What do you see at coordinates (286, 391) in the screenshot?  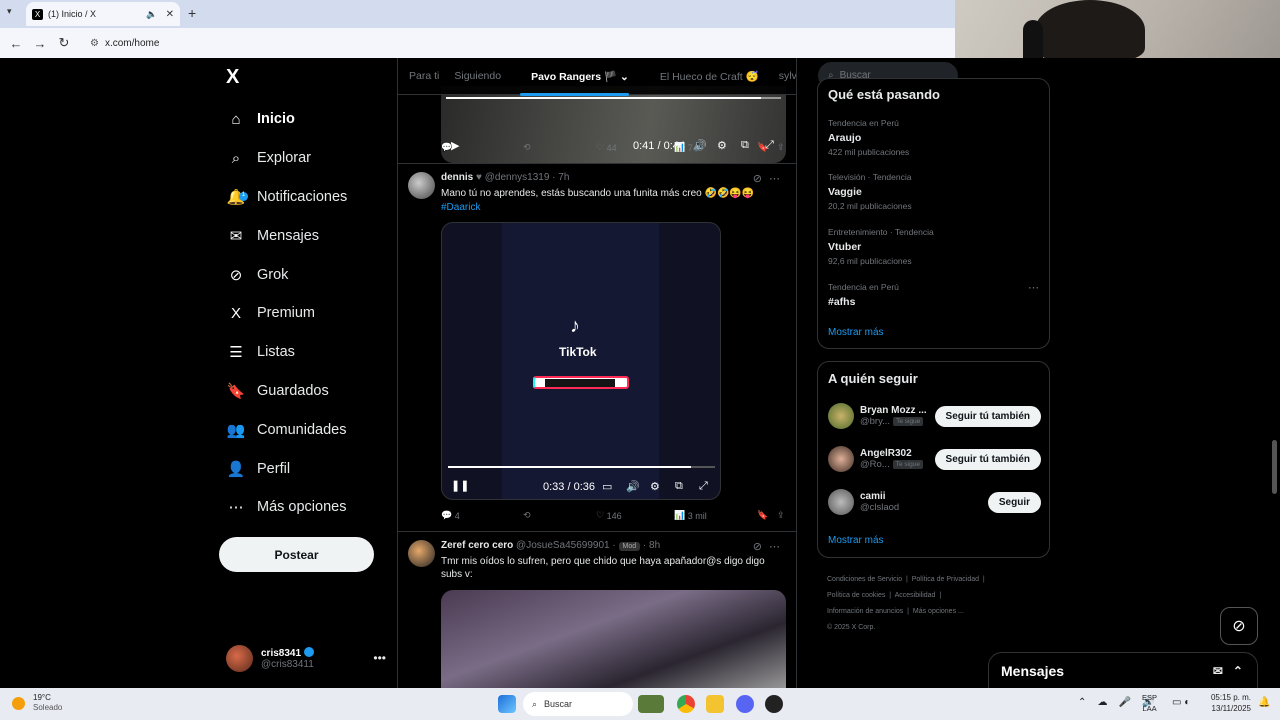 I see `sidebar-item-guardados: 🔖 Guardados` at bounding box center [286, 391].